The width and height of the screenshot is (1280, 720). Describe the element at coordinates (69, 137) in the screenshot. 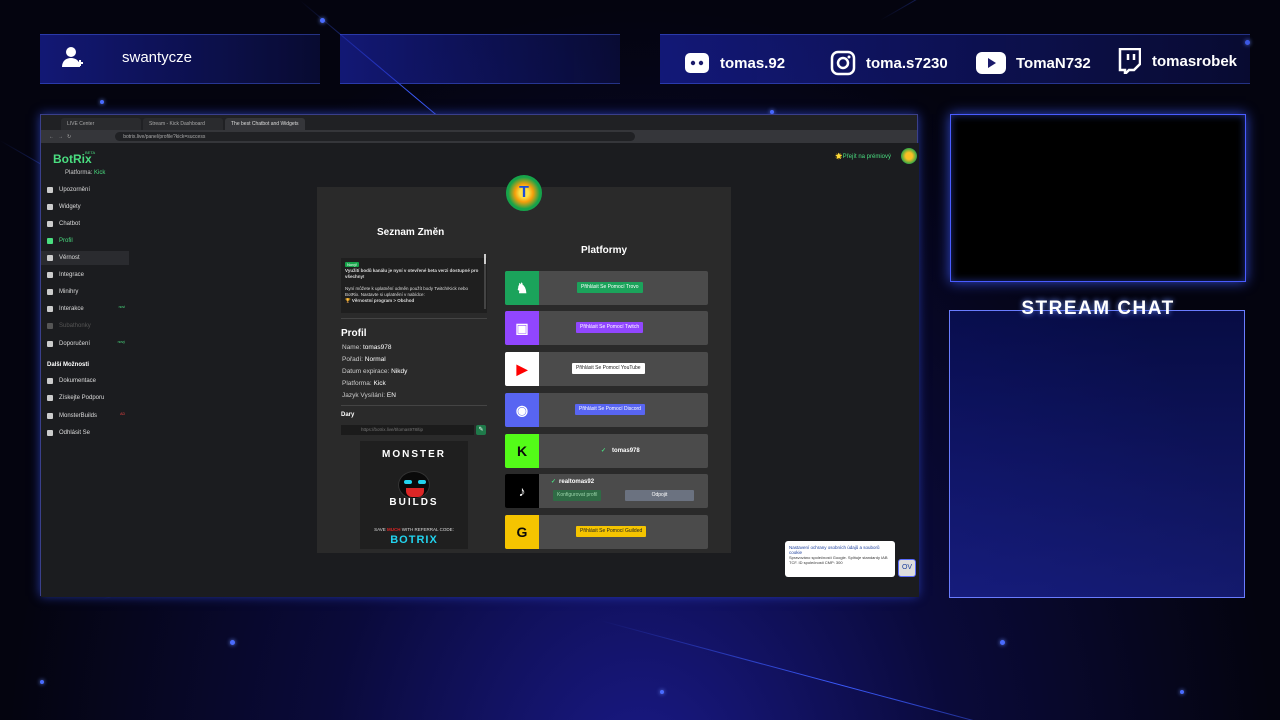

I see `reload-icon: ↻` at that location.